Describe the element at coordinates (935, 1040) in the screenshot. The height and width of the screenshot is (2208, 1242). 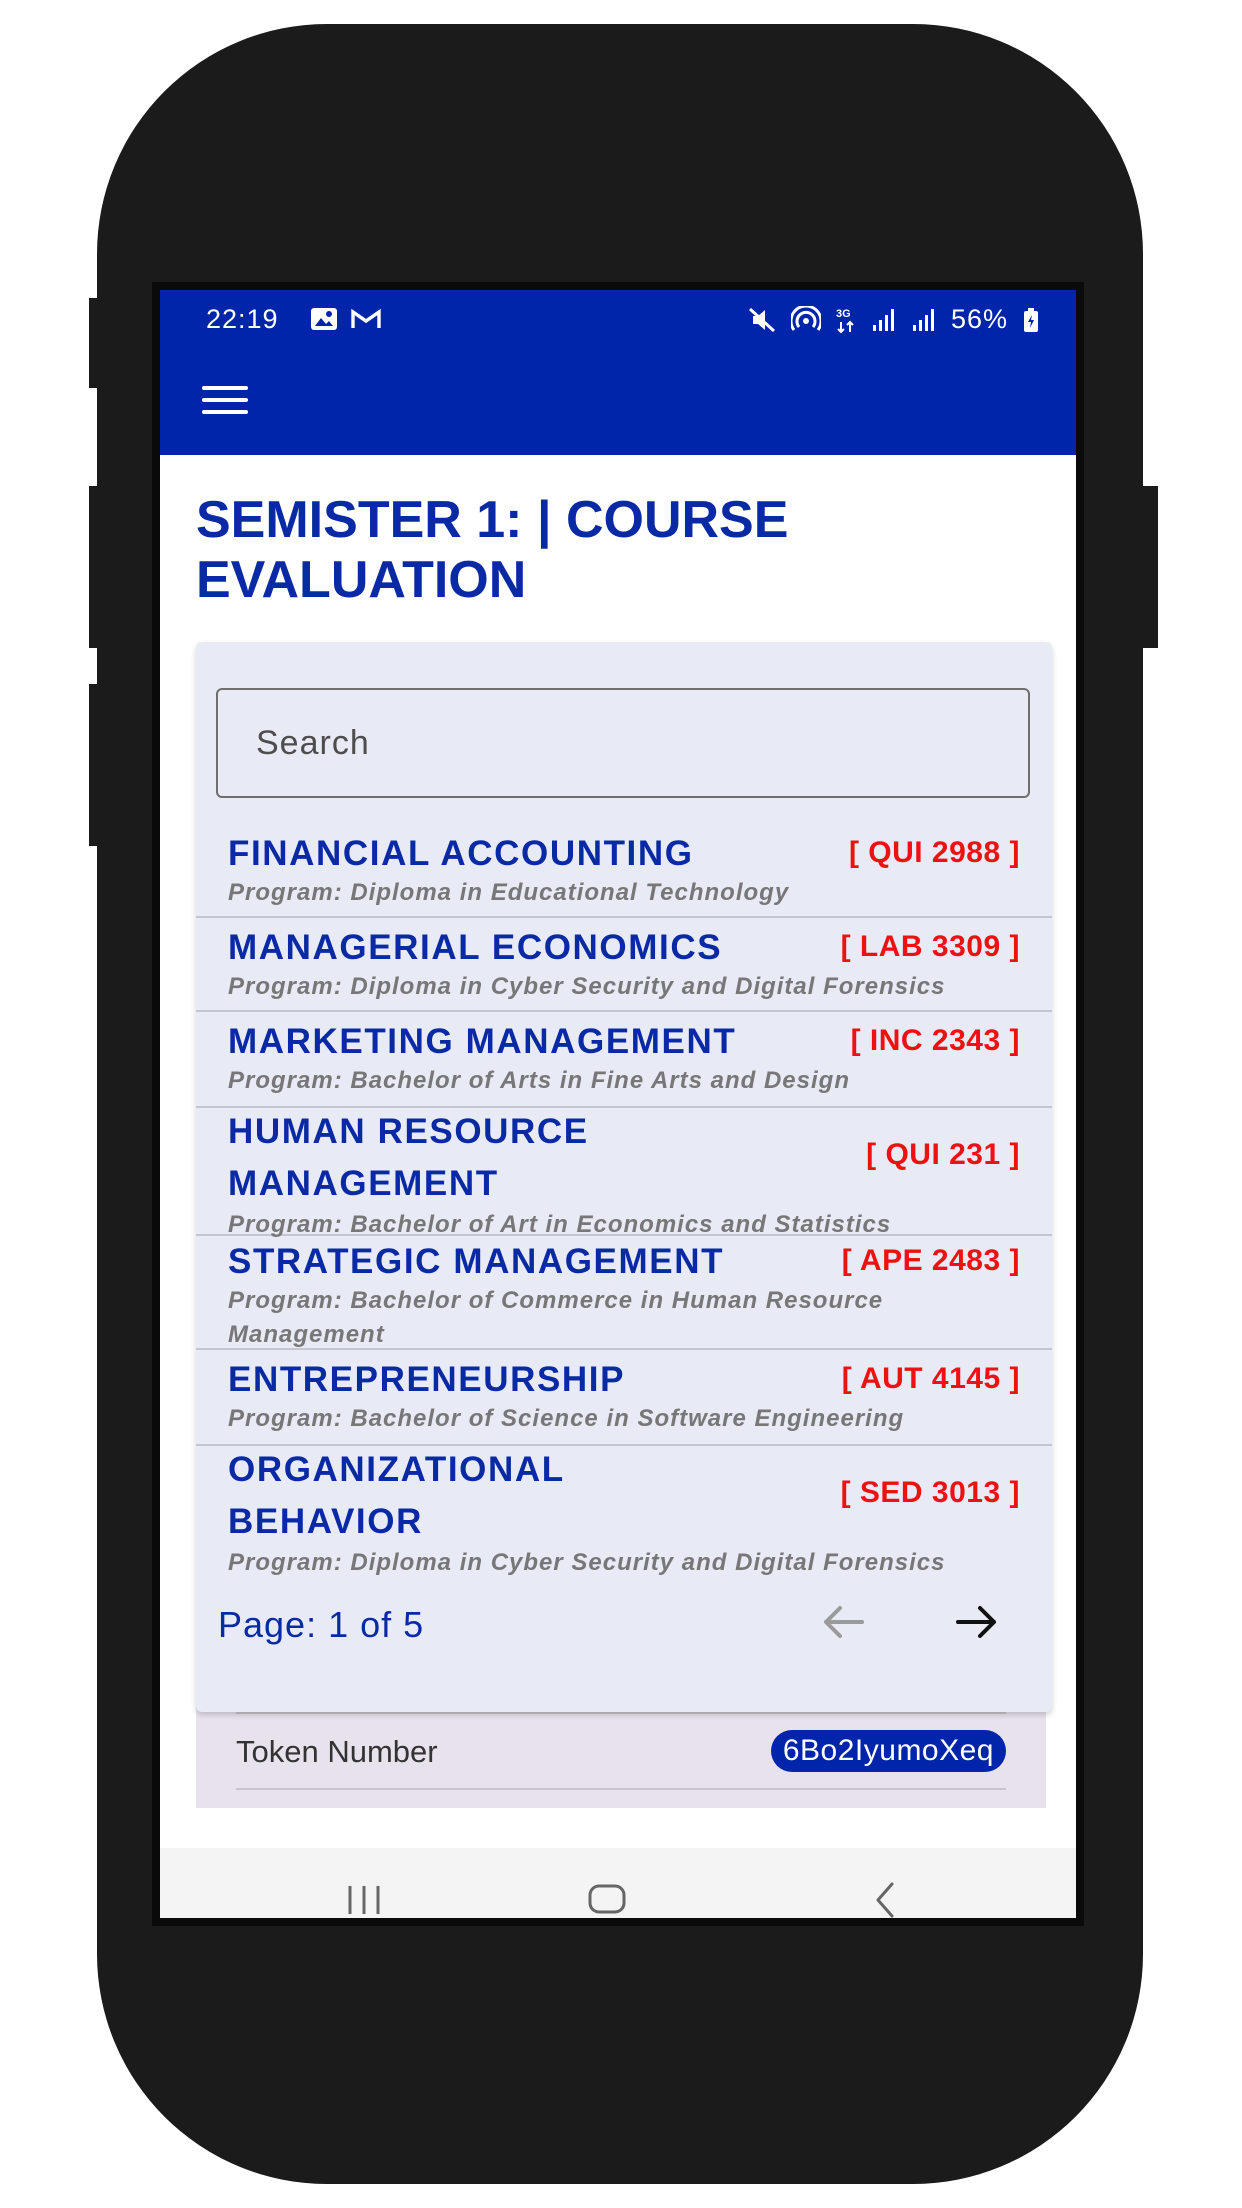
I see `course-code: [ INC 2343 ]` at that location.